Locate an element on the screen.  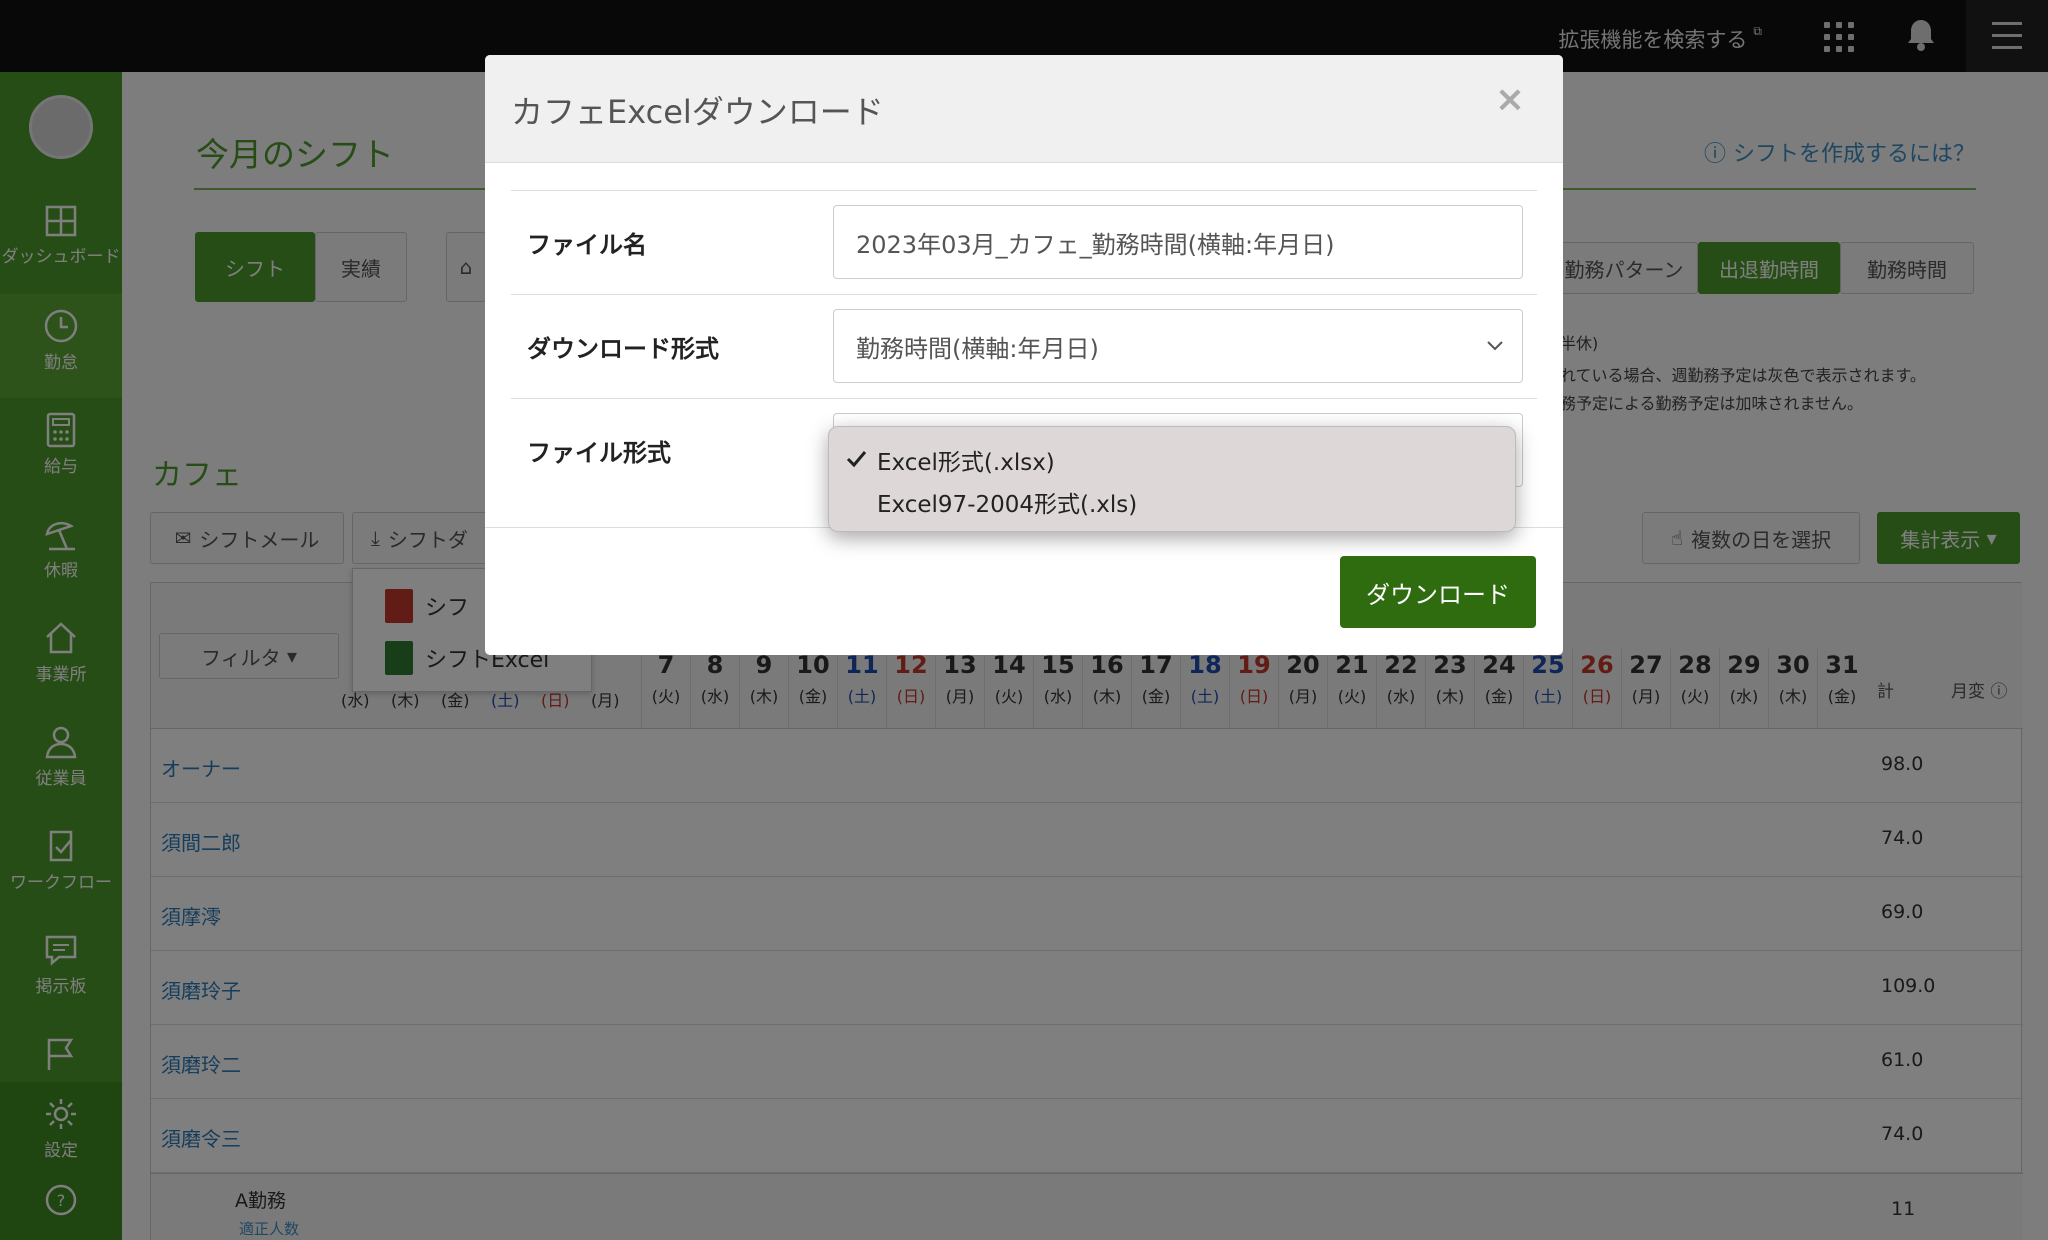
download-format-label: ダウンロード形式 is located at coordinates (623, 349).